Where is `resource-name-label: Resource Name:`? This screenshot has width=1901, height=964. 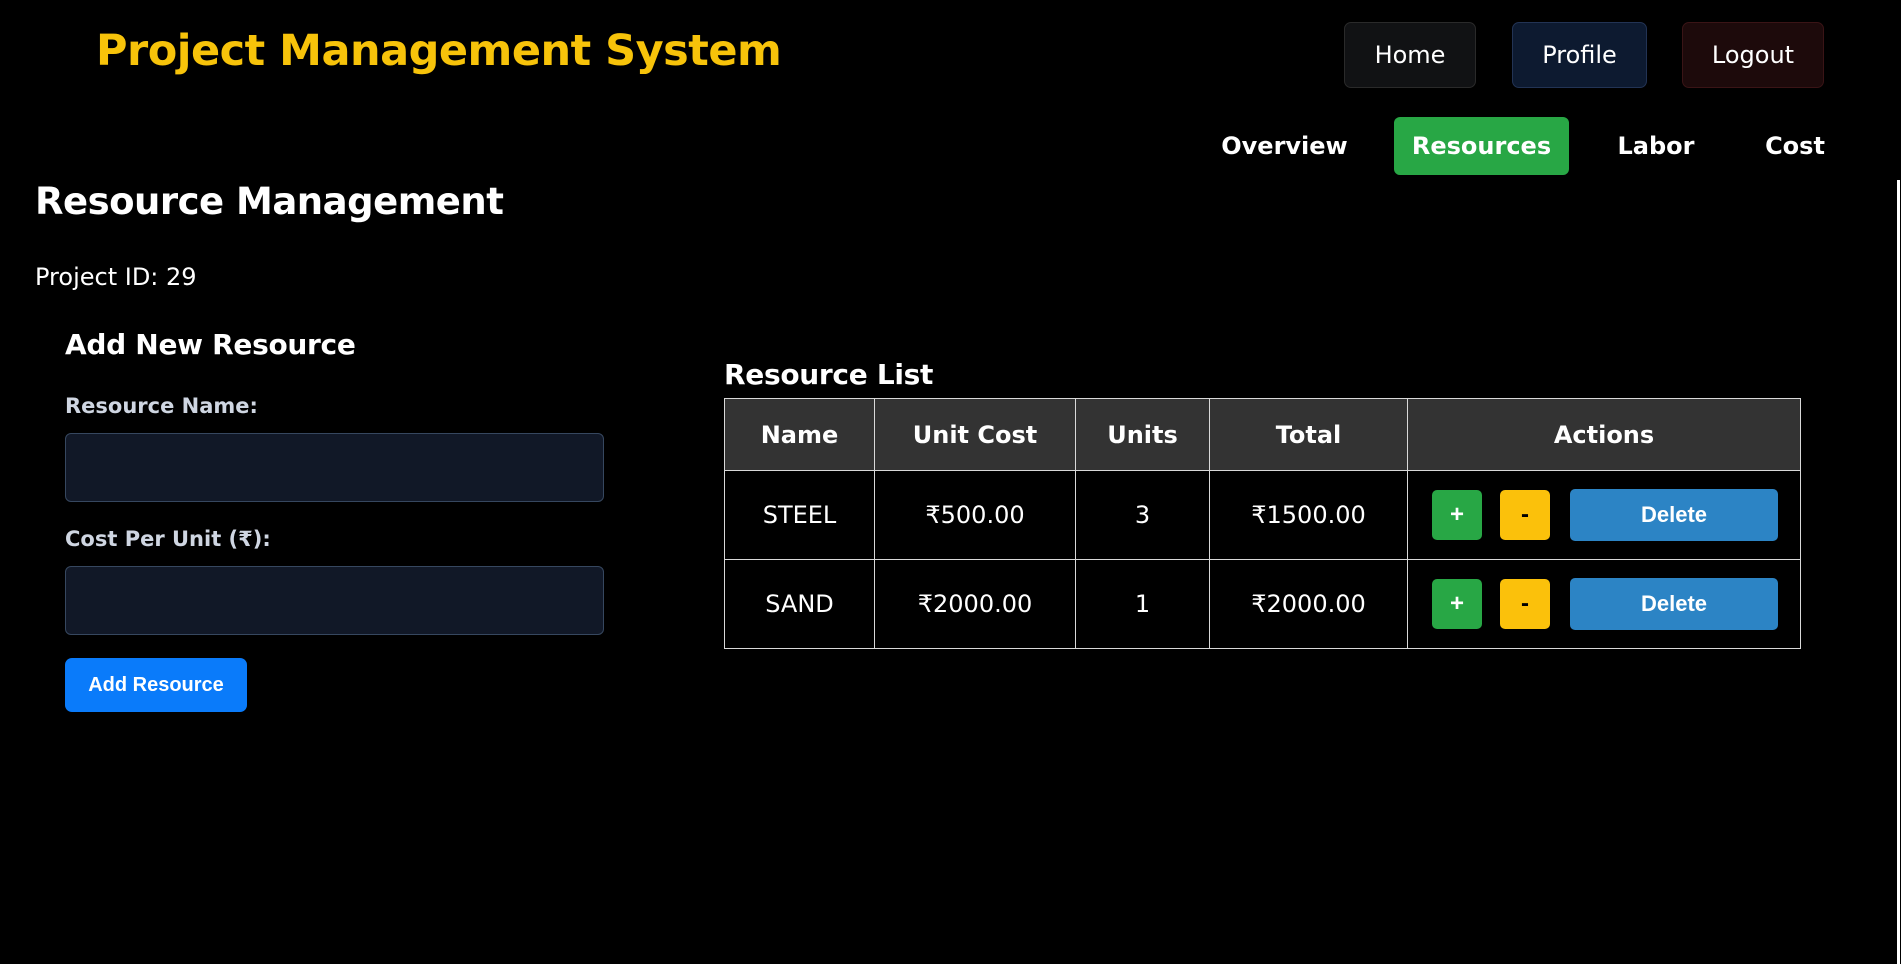 resource-name-label: Resource Name: is located at coordinates (161, 406).